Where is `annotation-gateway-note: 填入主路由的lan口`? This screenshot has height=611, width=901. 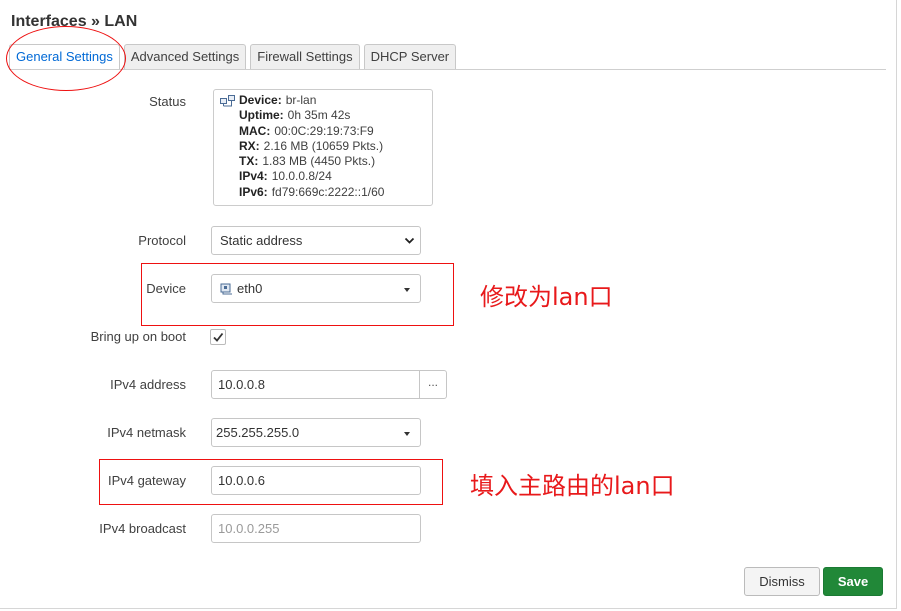
annotation-gateway-note: 填入主路由的lan口 is located at coordinates (572, 486).